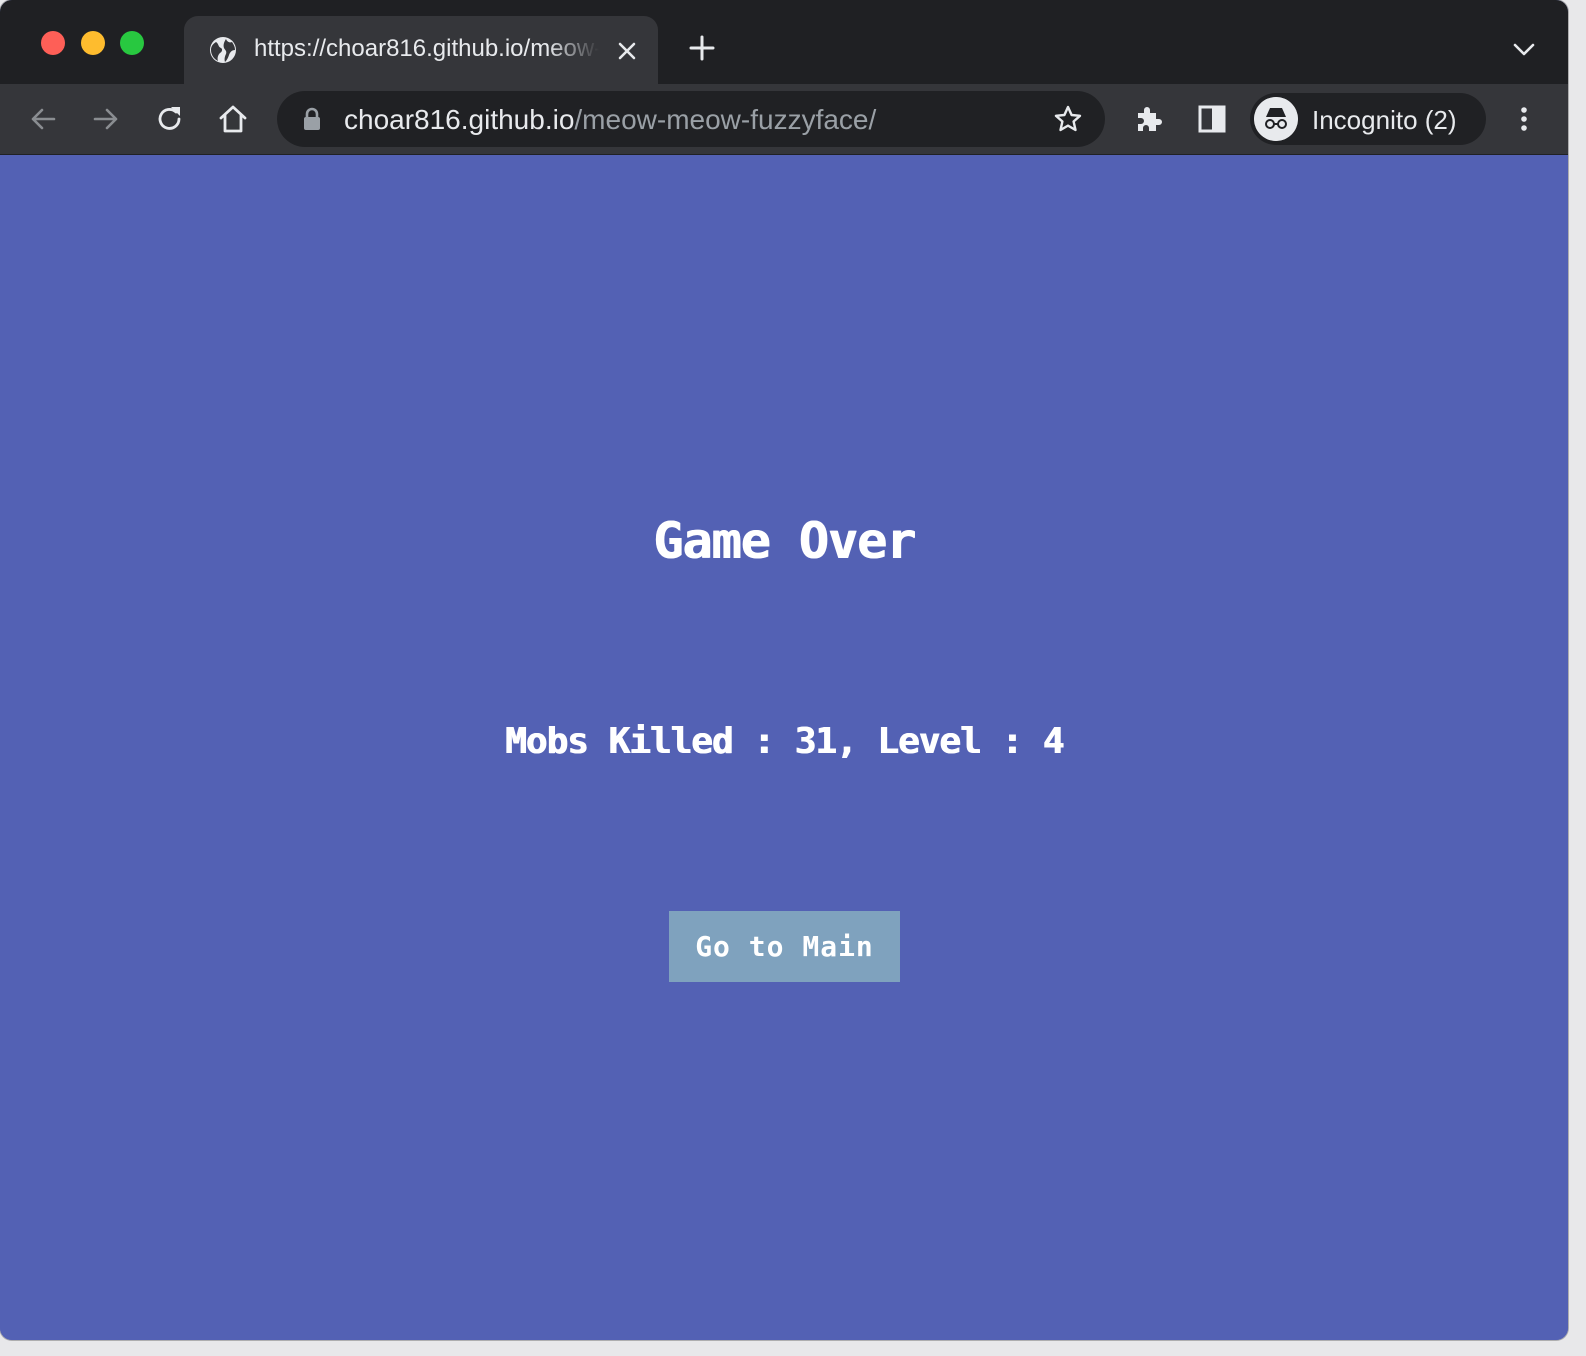 The width and height of the screenshot is (1586, 1356). I want to click on mobs-killed-value: 31, so click(815, 741).